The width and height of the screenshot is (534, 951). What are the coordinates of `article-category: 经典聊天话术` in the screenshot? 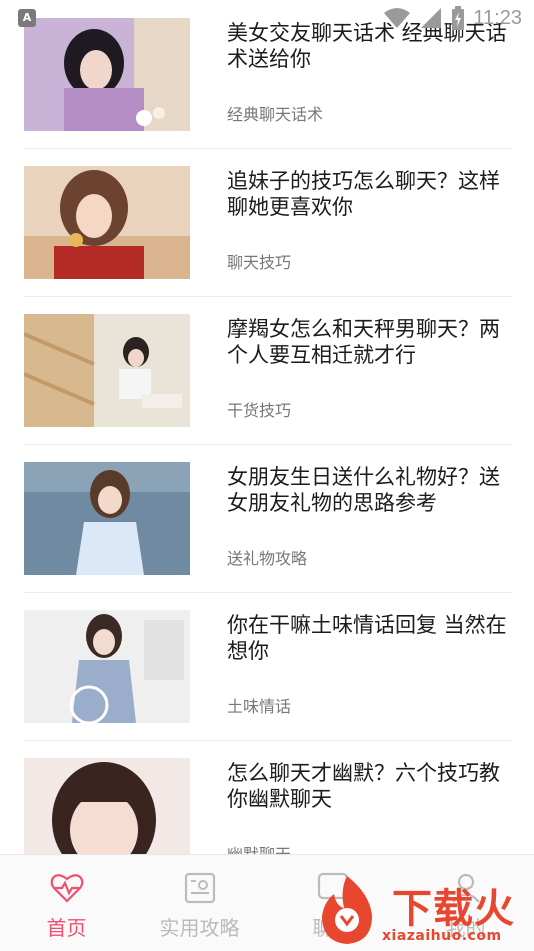 It's located at (275, 114).